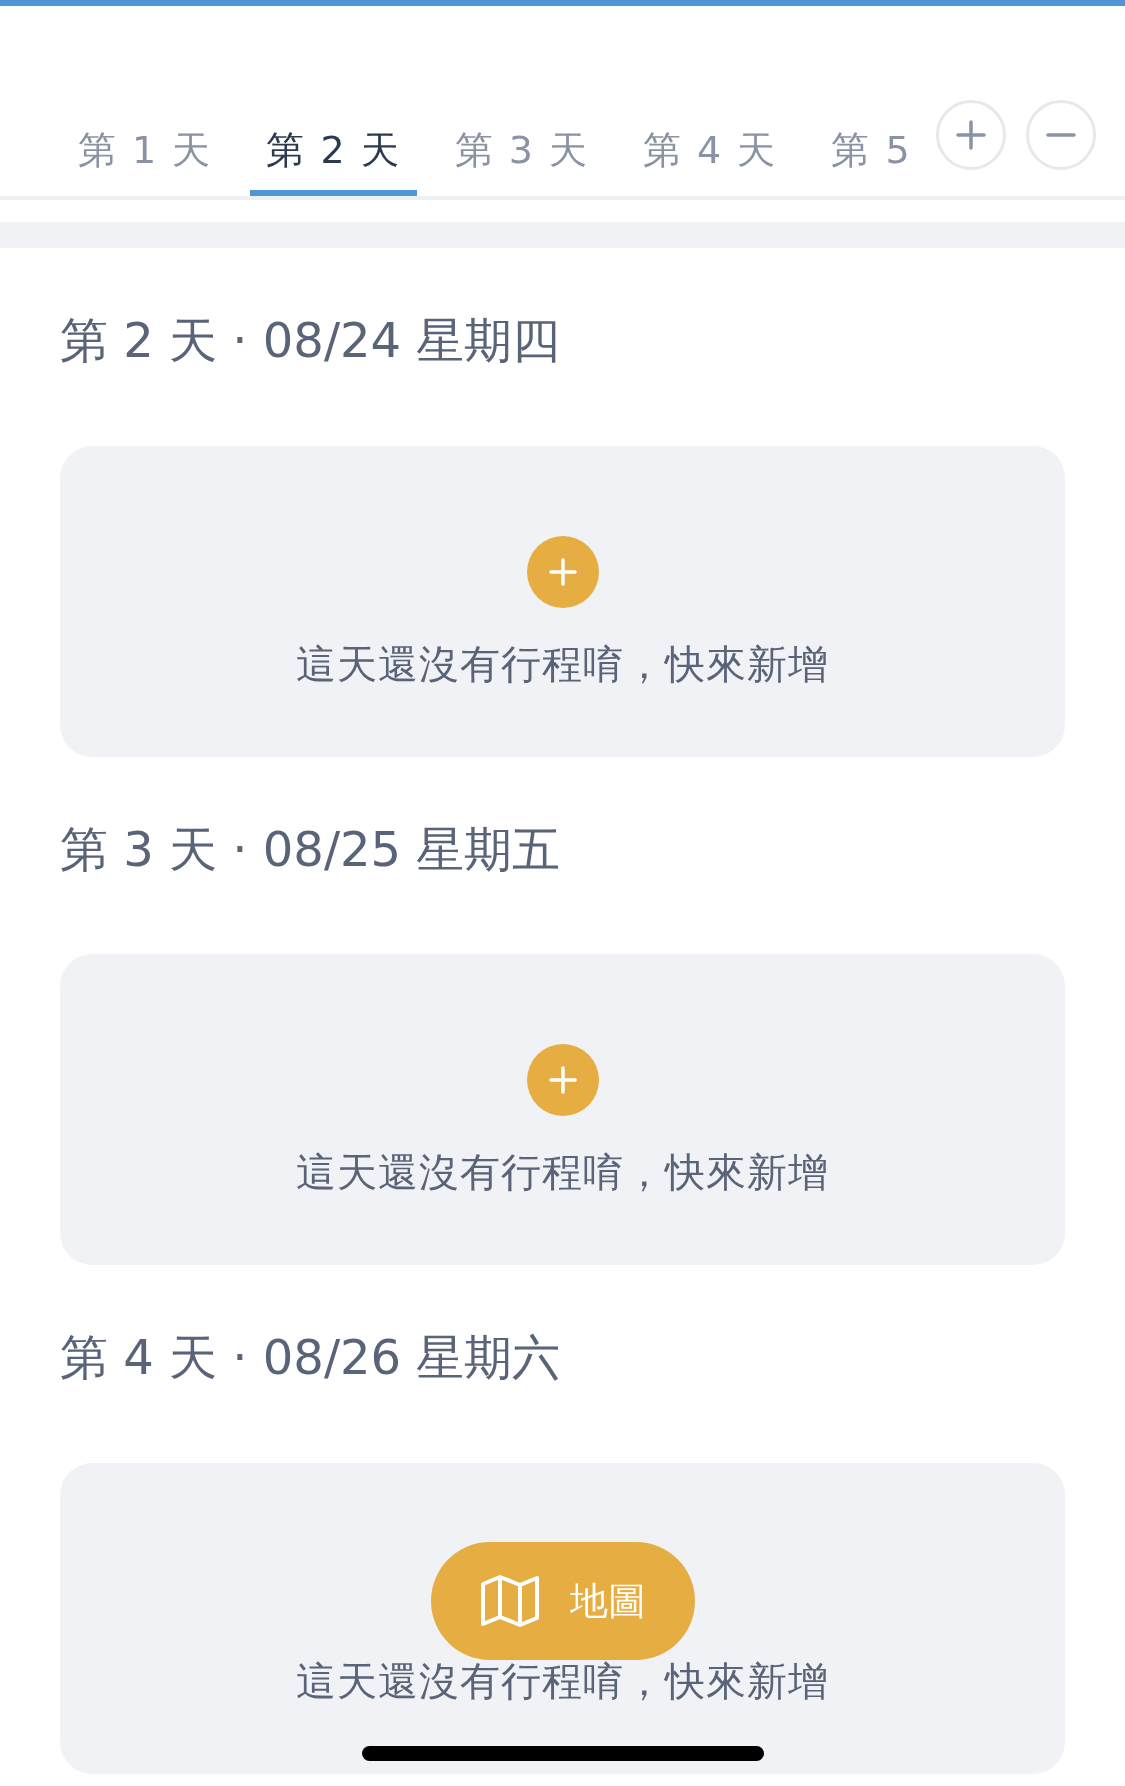  What do you see at coordinates (1060, 135) in the screenshot?
I see `minus-icon` at bounding box center [1060, 135].